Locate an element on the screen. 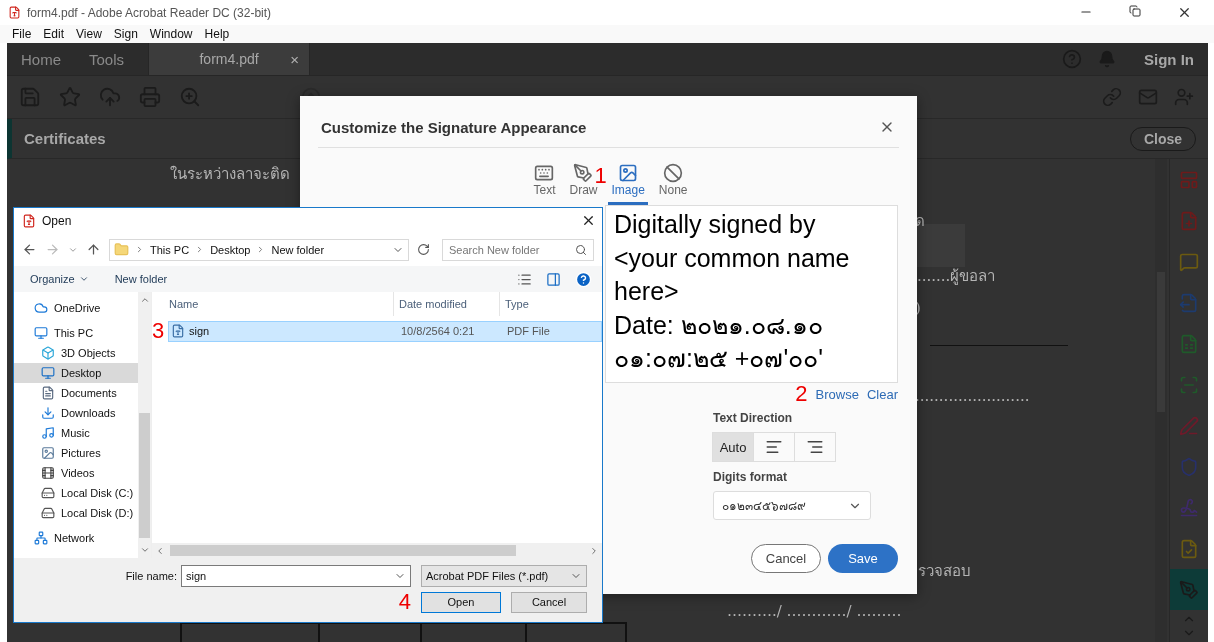 The width and height of the screenshot is (1214, 642). nav-item: Videos is located at coordinates (76, 473).